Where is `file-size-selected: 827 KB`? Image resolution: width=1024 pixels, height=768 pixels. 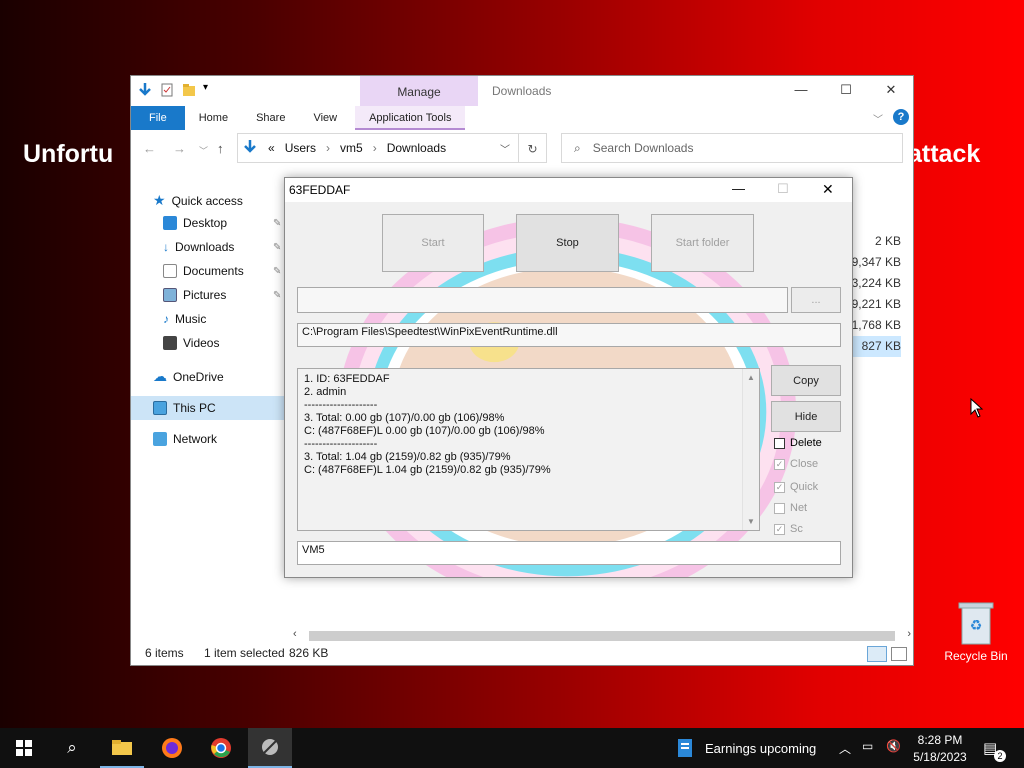 file-size-selected: 827 KB is located at coordinates (876, 346).